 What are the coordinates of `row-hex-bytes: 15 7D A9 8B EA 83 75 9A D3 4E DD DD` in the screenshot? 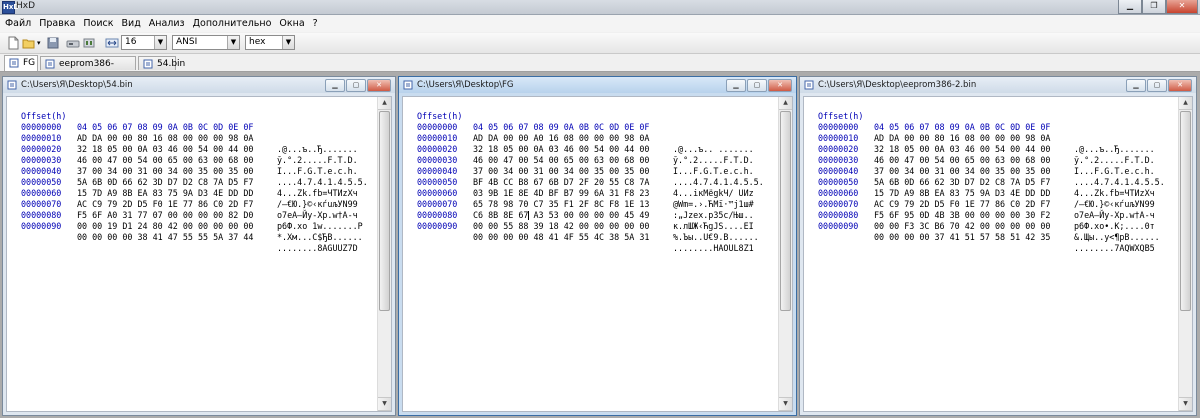 It's located at (165, 193).